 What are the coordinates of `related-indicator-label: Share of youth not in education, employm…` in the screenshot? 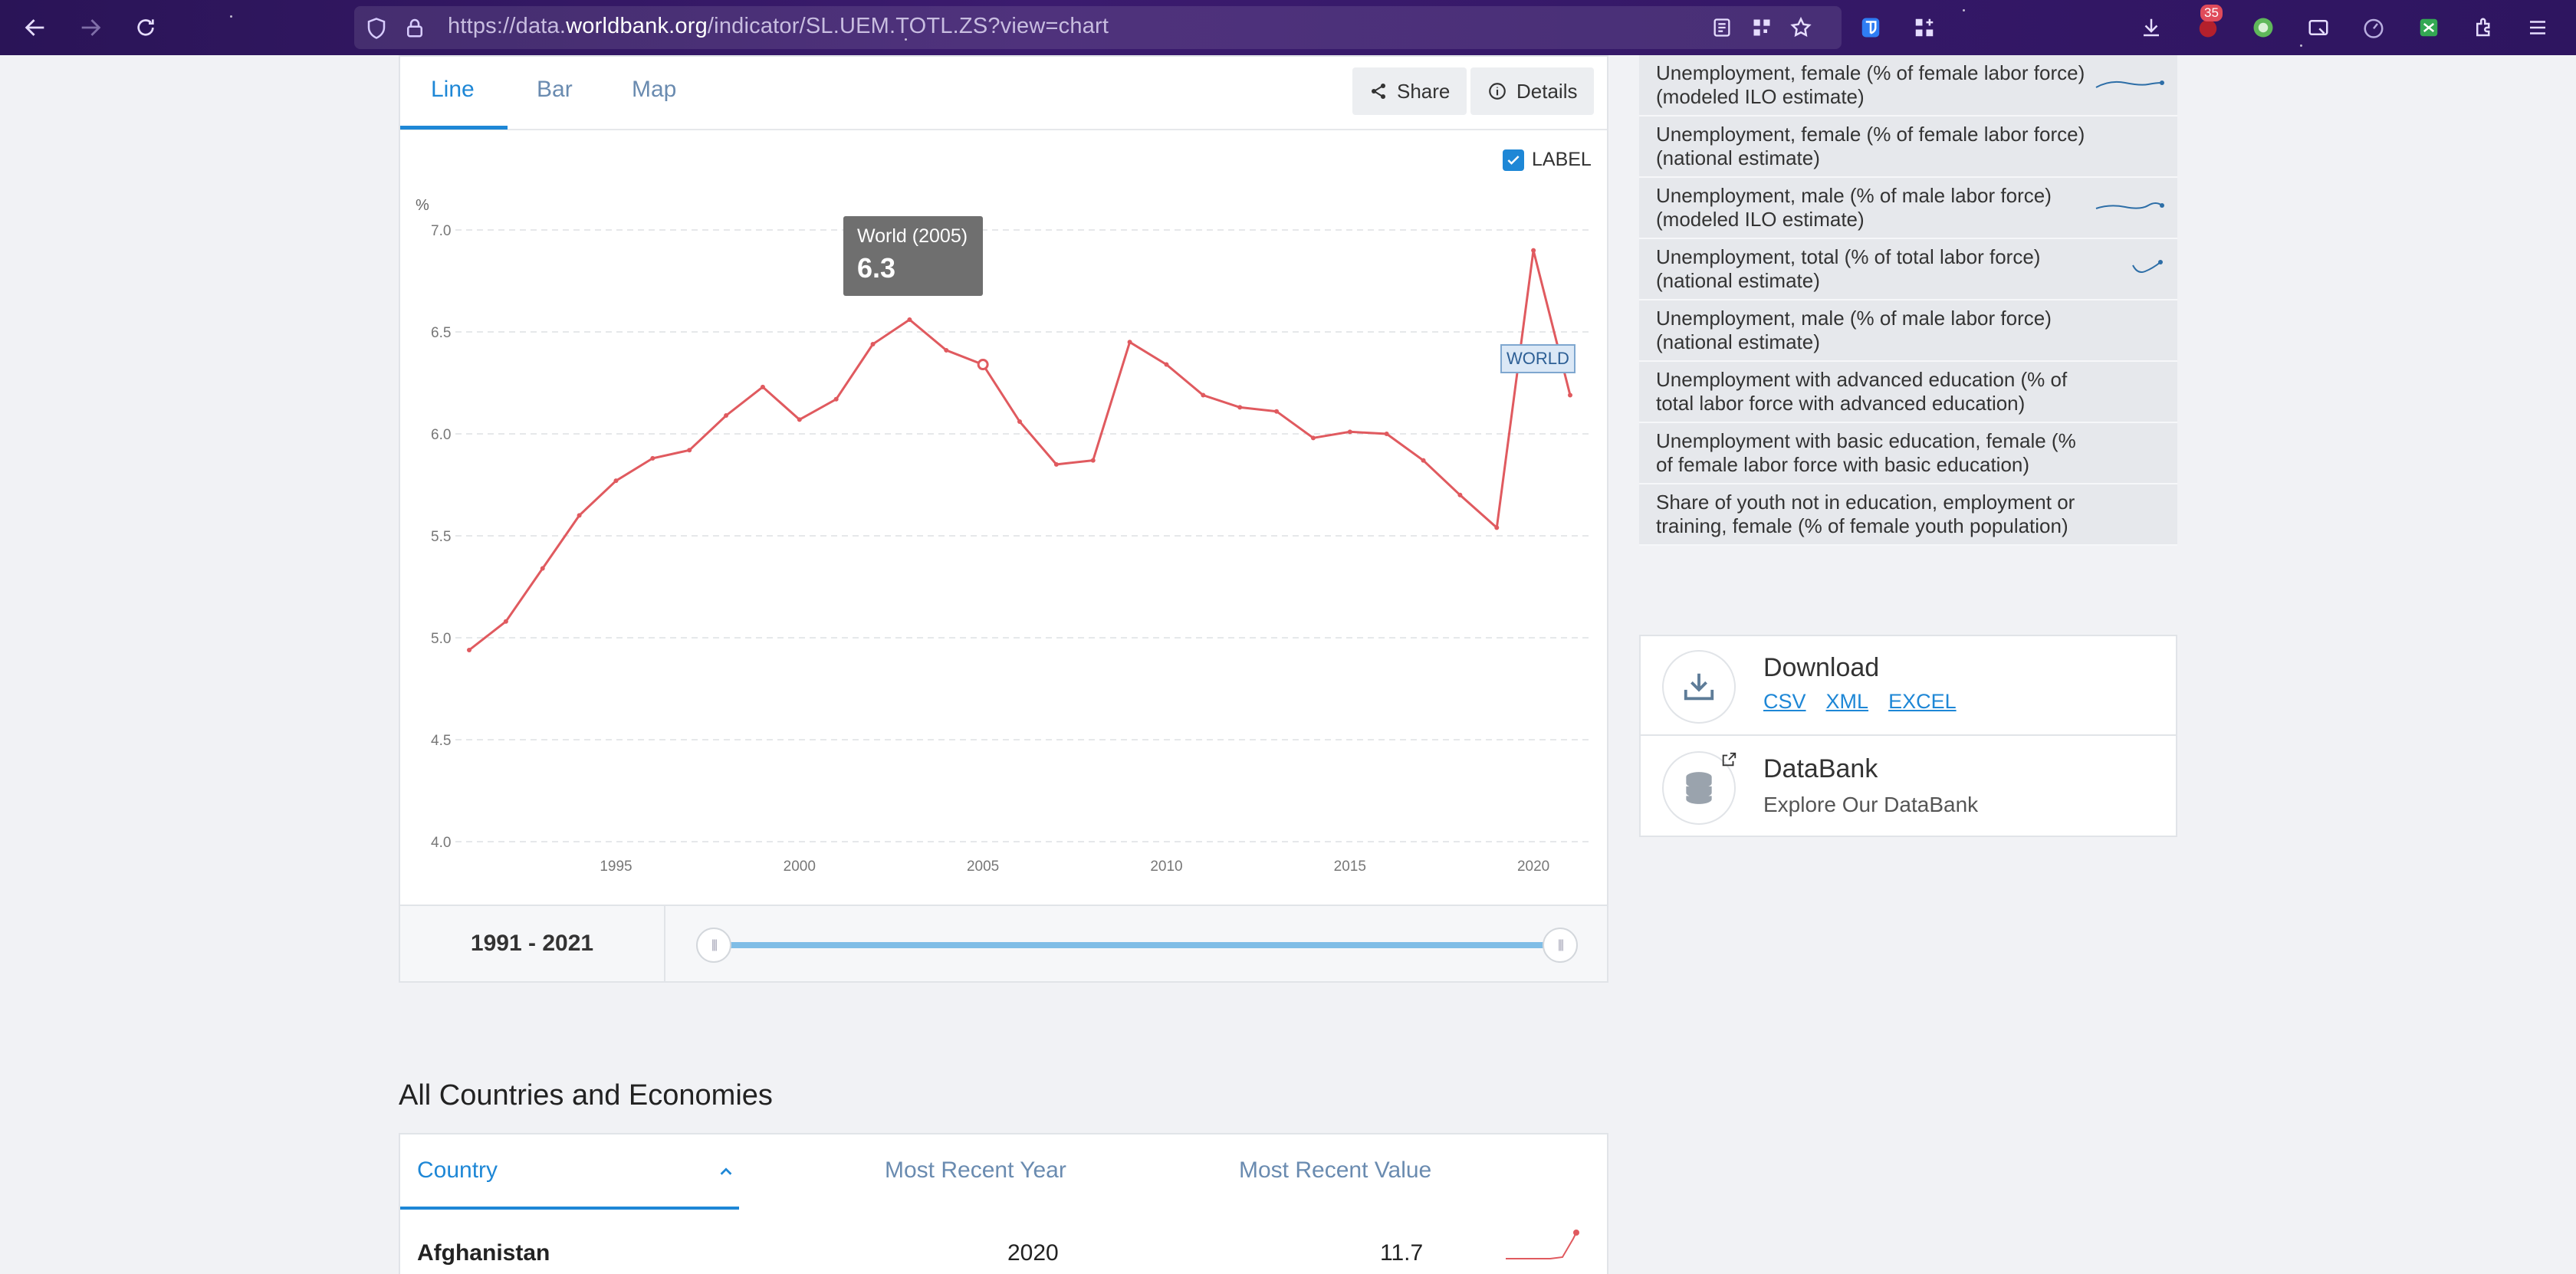 It's located at (1866, 514).